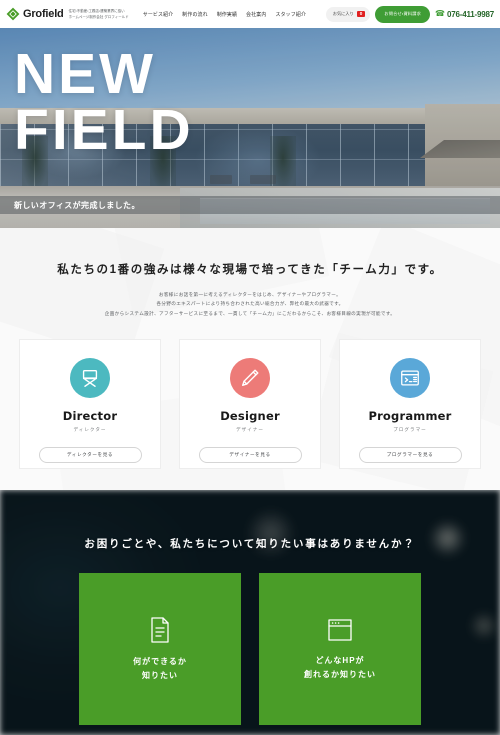 This screenshot has height=735, width=500. Describe the element at coordinates (340, 674) in the screenshot. I see `panel-line2-what-hp-we-build: 創れるか知りたい` at that location.